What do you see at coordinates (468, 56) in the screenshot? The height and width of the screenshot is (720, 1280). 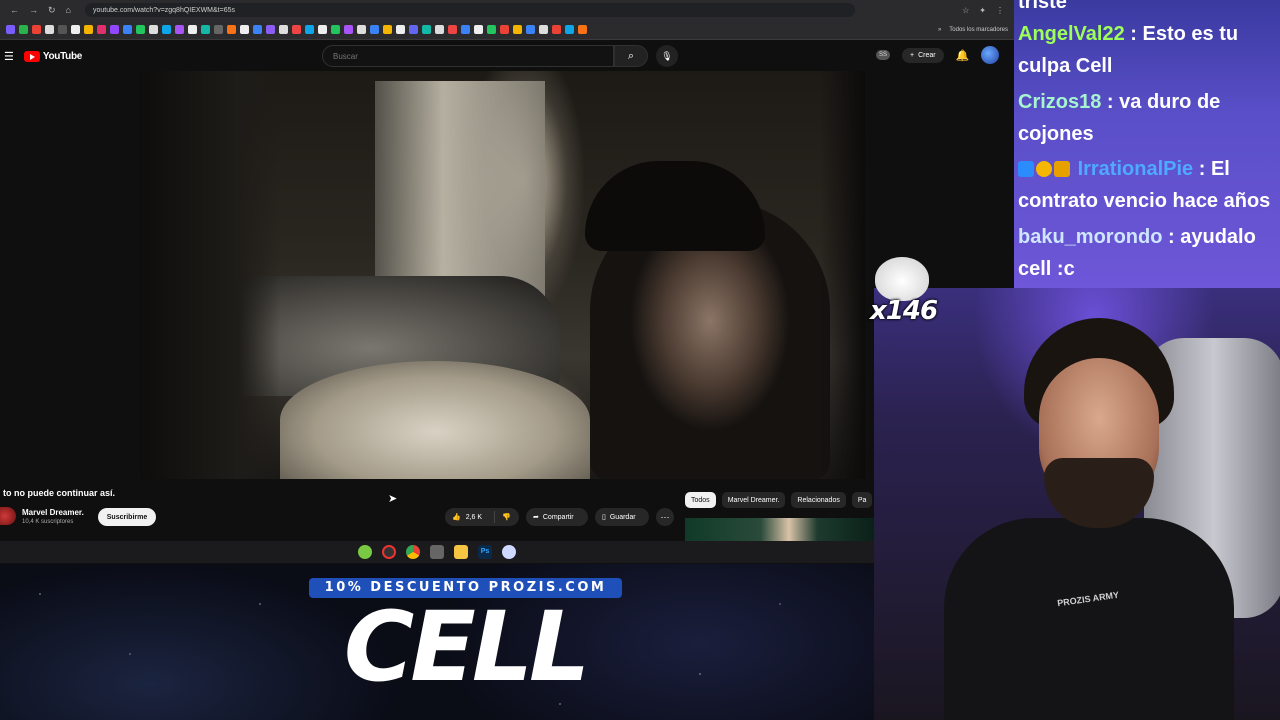 I see `search-input` at bounding box center [468, 56].